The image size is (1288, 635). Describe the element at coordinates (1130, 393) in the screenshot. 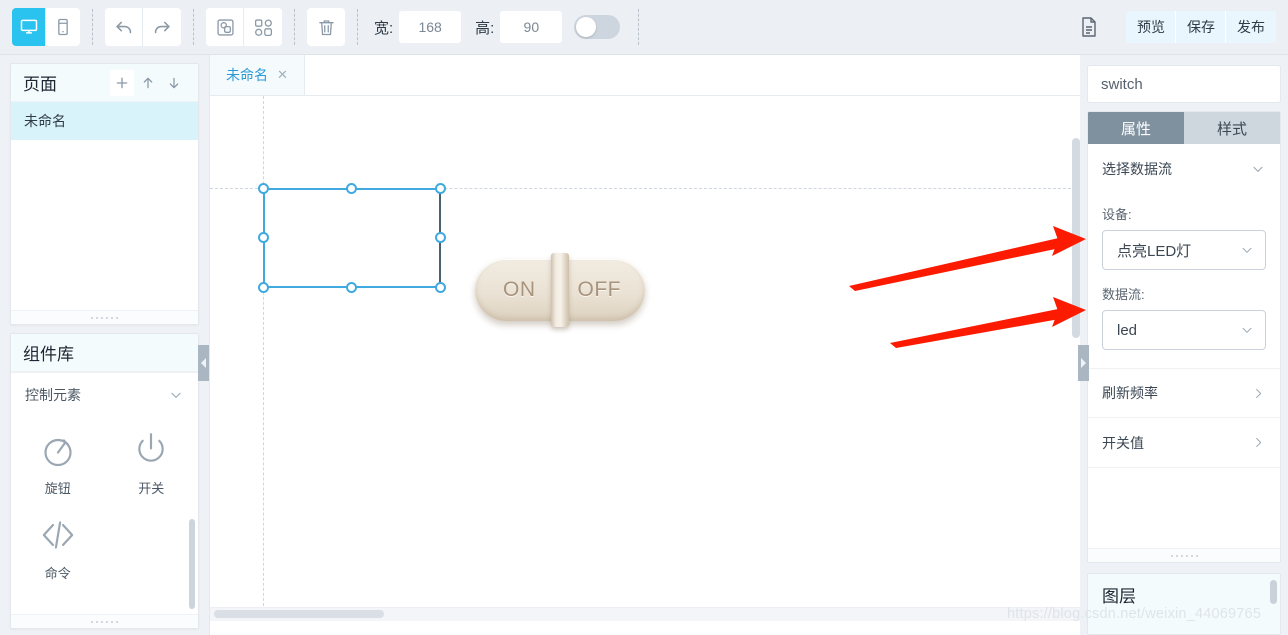

I see `refresh-rate-label: 刷新频率` at that location.